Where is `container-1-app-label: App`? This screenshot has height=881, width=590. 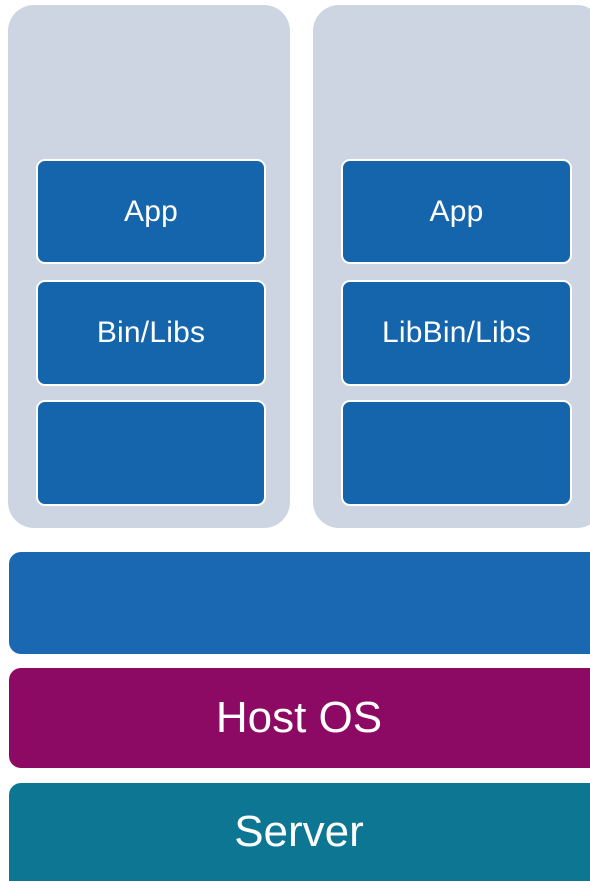 container-1-app-label: App is located at coordinates (151, 211).